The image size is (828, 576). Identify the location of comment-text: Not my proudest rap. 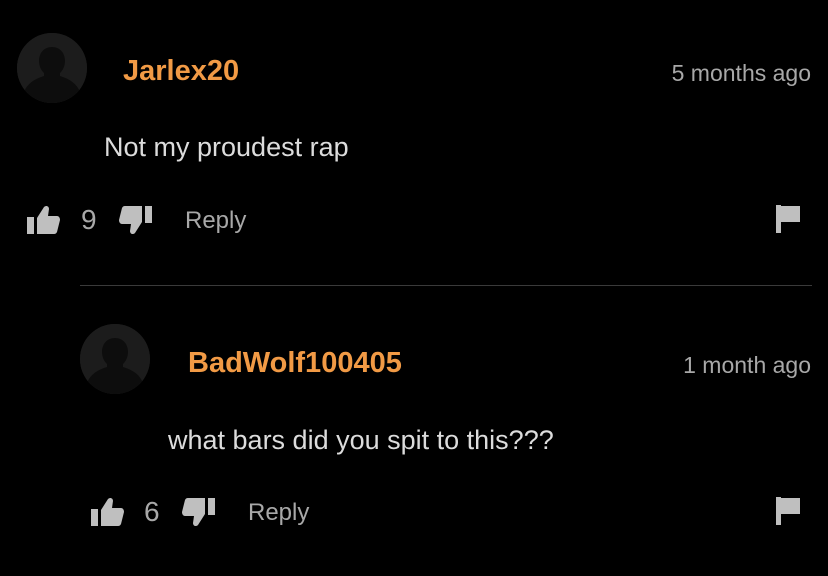
(226, 147).